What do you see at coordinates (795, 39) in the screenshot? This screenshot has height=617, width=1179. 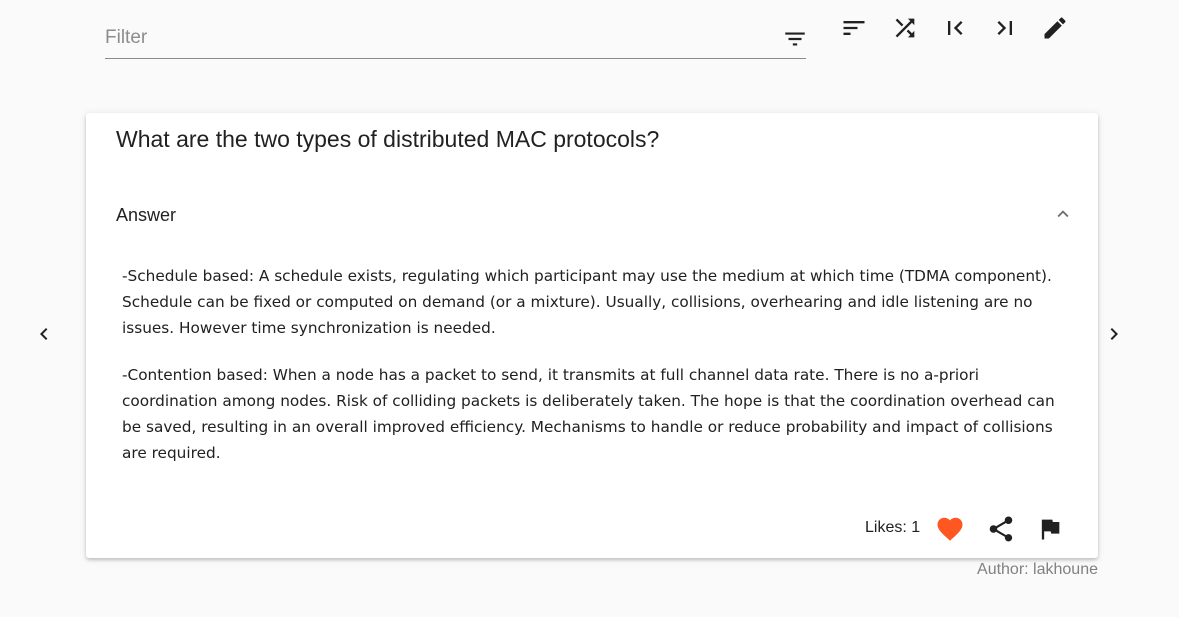 I see `filter-list-icon` at bounding box center [795, 39].